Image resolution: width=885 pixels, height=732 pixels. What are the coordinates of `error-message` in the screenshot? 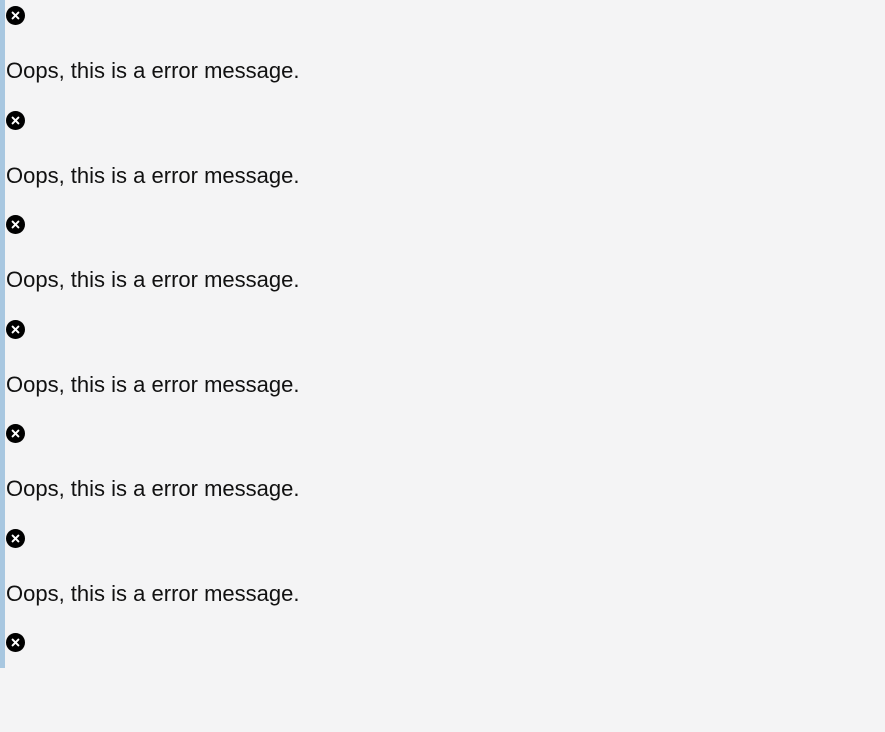 It's located at (445, 679).